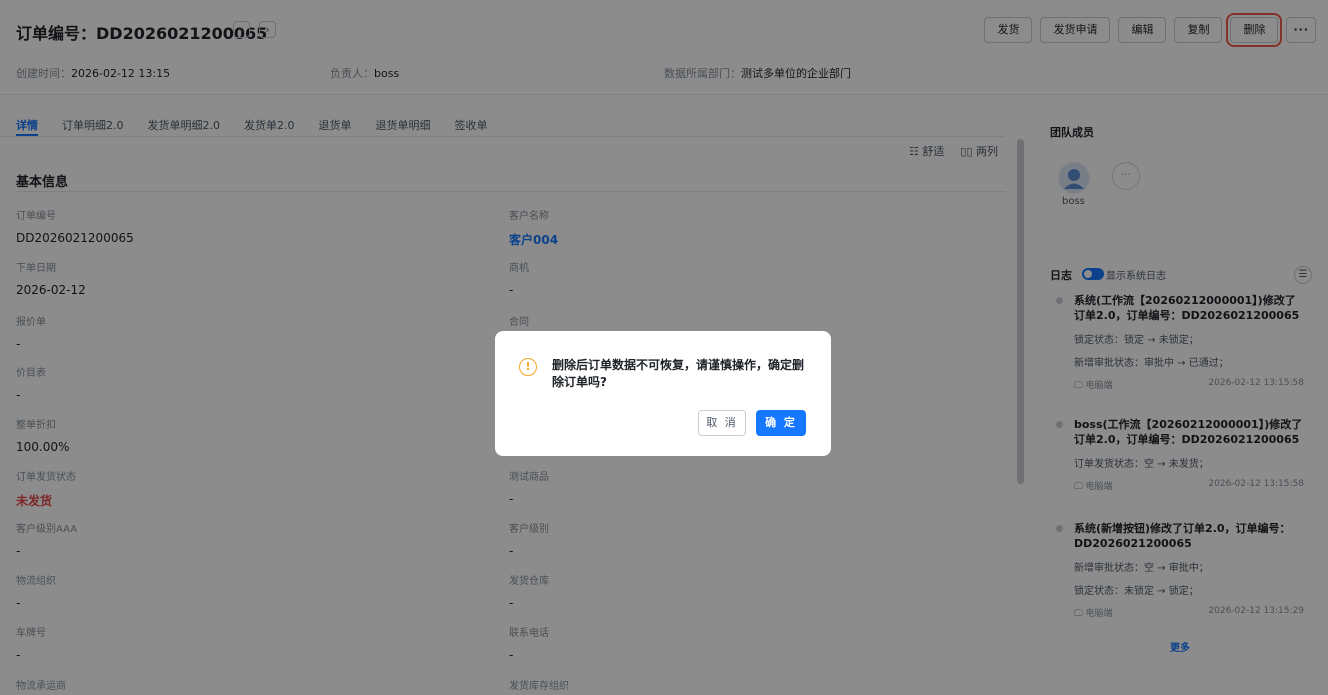 The height and width of the screenshot is (695, 1328). I want to click on confirm-button: 确 定, so click(781, 423).